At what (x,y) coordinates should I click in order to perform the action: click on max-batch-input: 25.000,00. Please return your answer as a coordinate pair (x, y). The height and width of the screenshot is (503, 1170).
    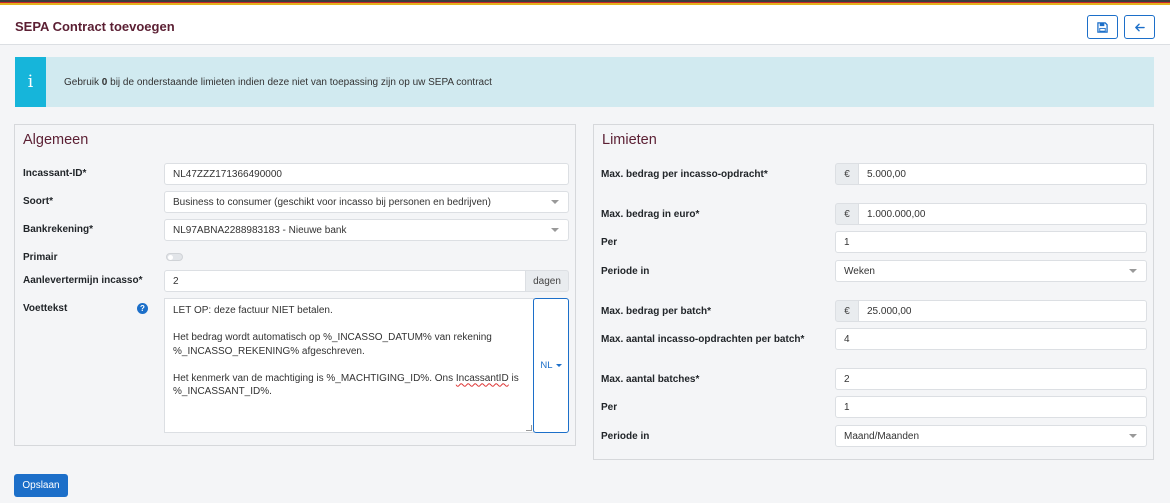
    Looking at the image, I should click on (1002, 311).